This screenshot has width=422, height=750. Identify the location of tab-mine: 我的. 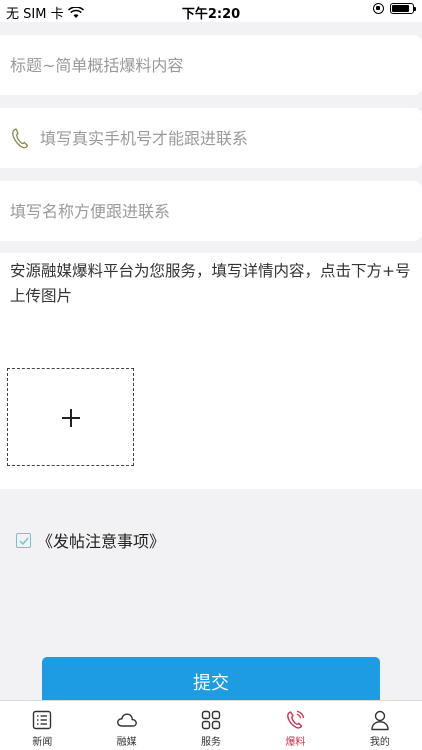
(380, 725).